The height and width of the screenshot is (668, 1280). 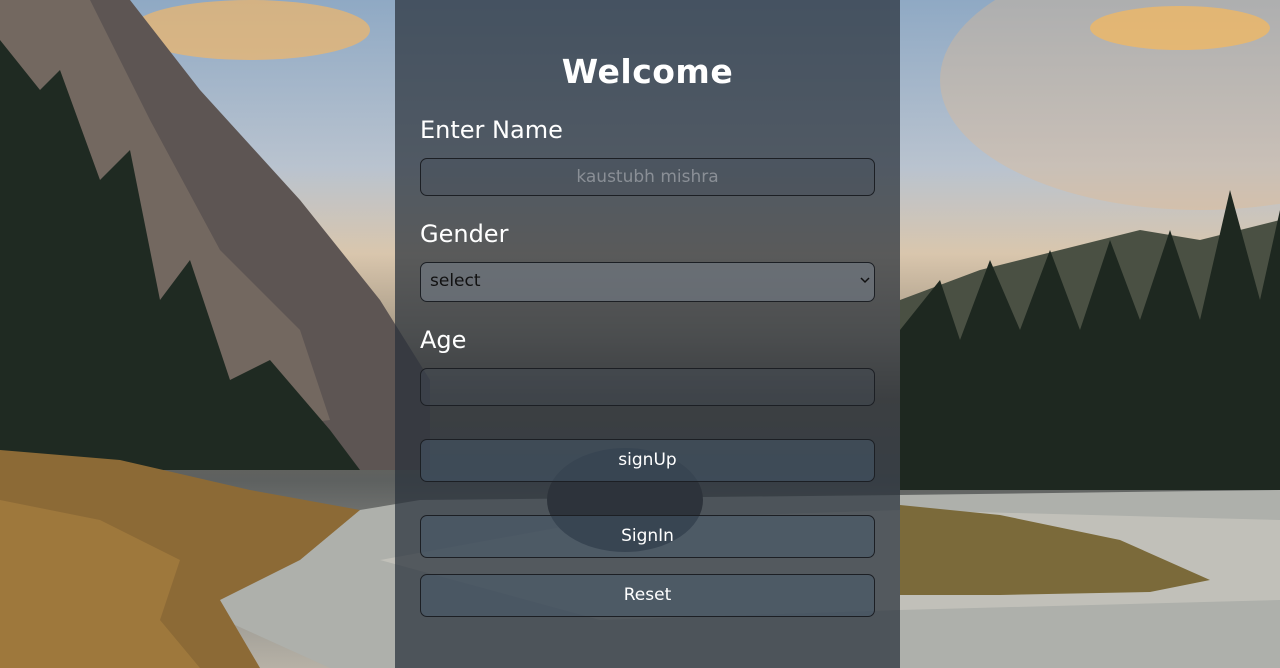 What do you see at coordinates (865, 280) in the screenshot?
I see `chevron-down-icon` at bounding box center [865, 280].